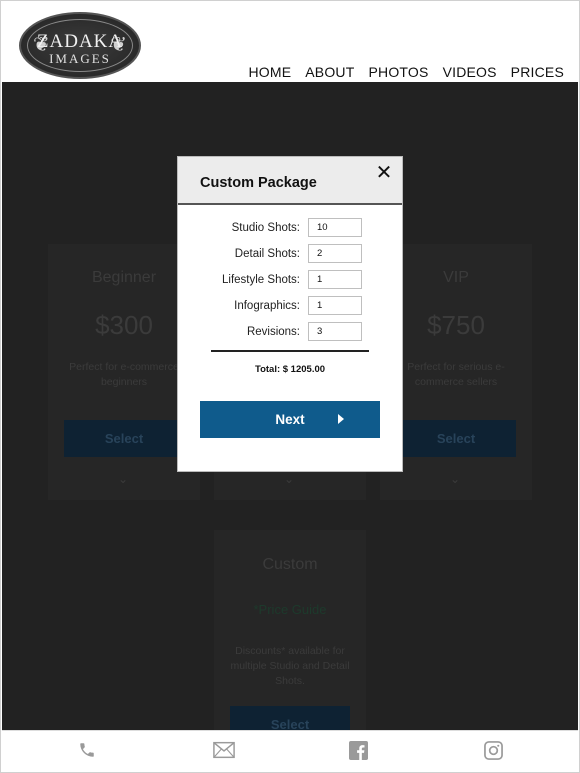 The width and height of the screenshot is (580, 773). What do you see at coordinates (290, 369) in the screenshot?
I see `total-price: Total: $ 1205.00` at bounding box center [290, 369].